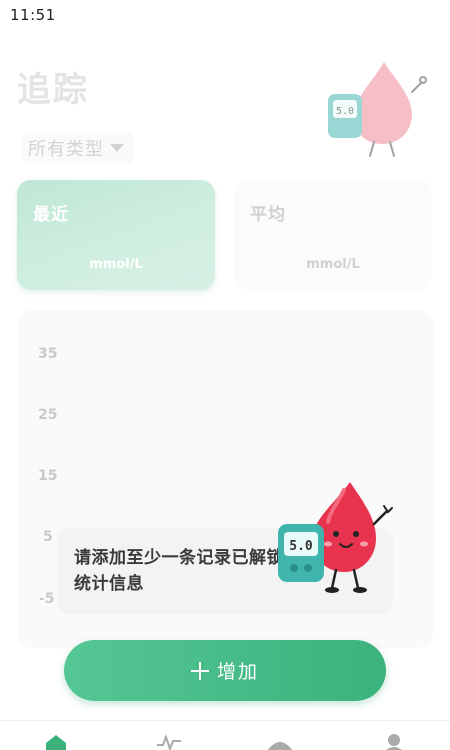 The width and height of the screenshot is (450, 750). Describe the element at coordinates (199, 670) in the screenshot. I see `plus-icon` at that location.